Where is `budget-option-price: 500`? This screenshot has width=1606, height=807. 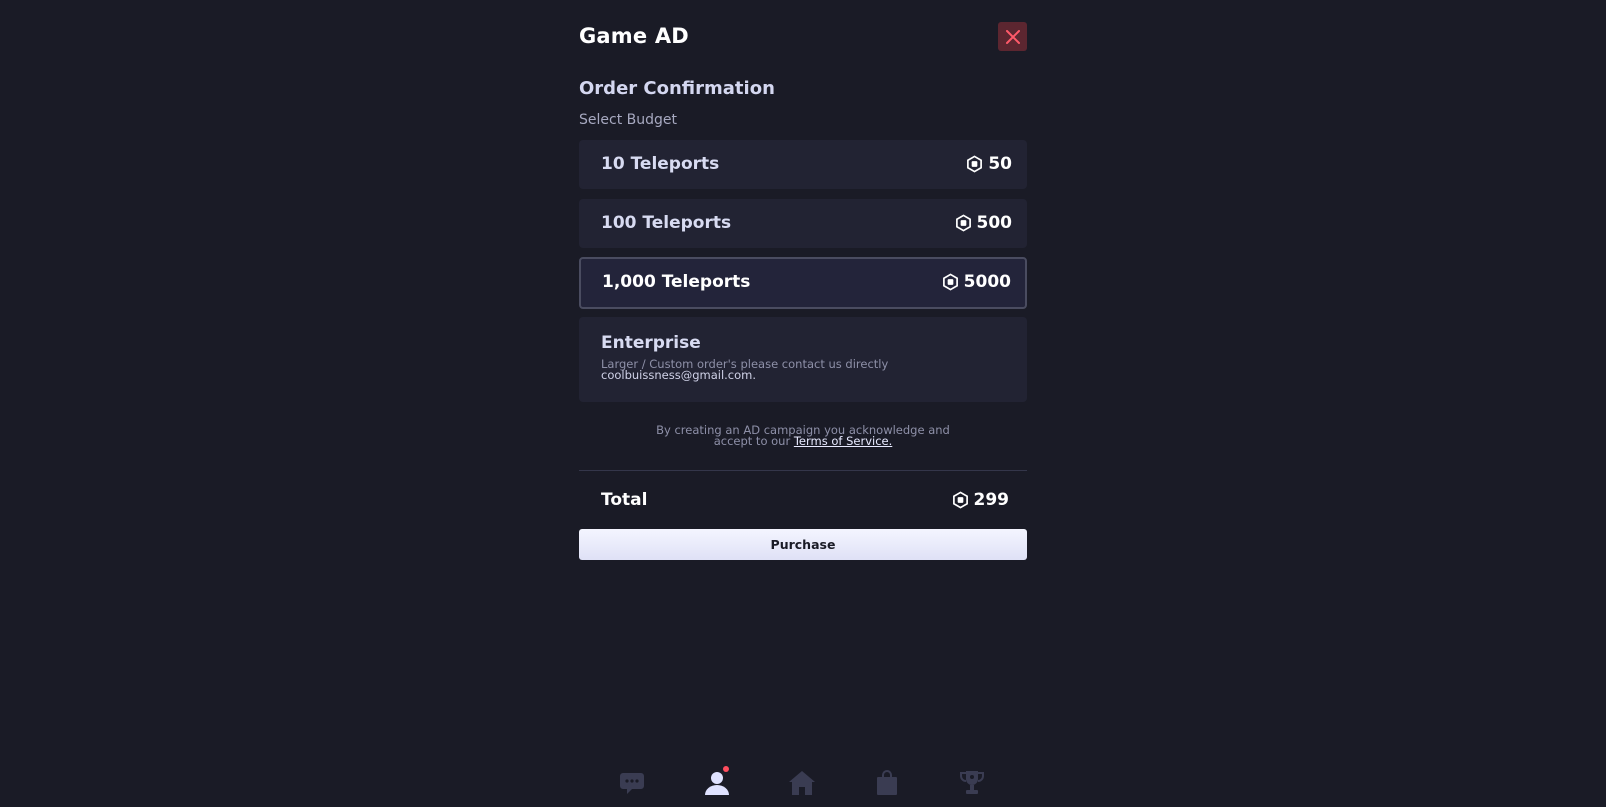
budget-option-price: 500 is located at coordinates (984, 223).